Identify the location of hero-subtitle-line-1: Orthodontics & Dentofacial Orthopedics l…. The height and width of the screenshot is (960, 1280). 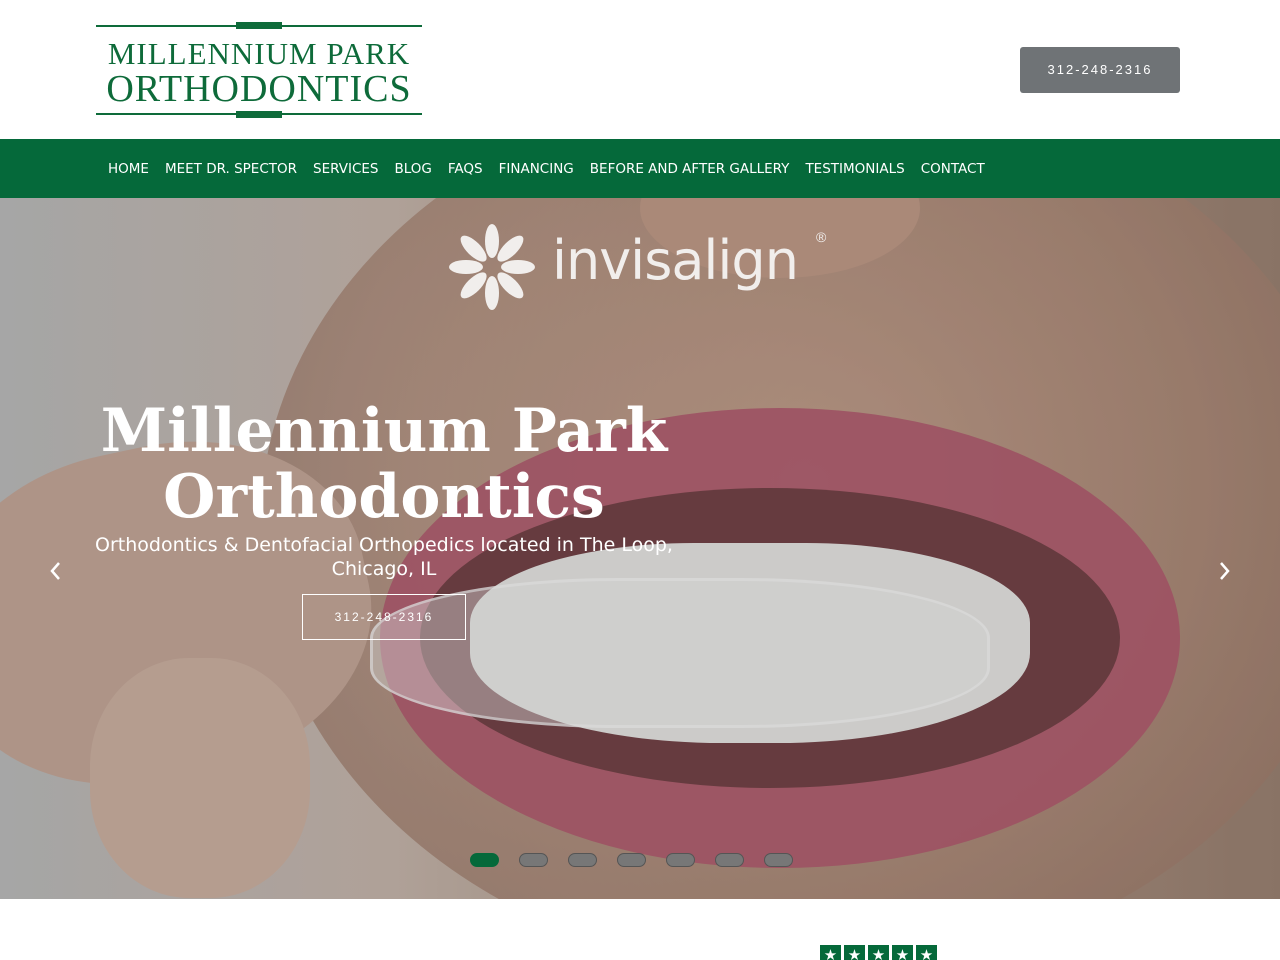
(384, 545).